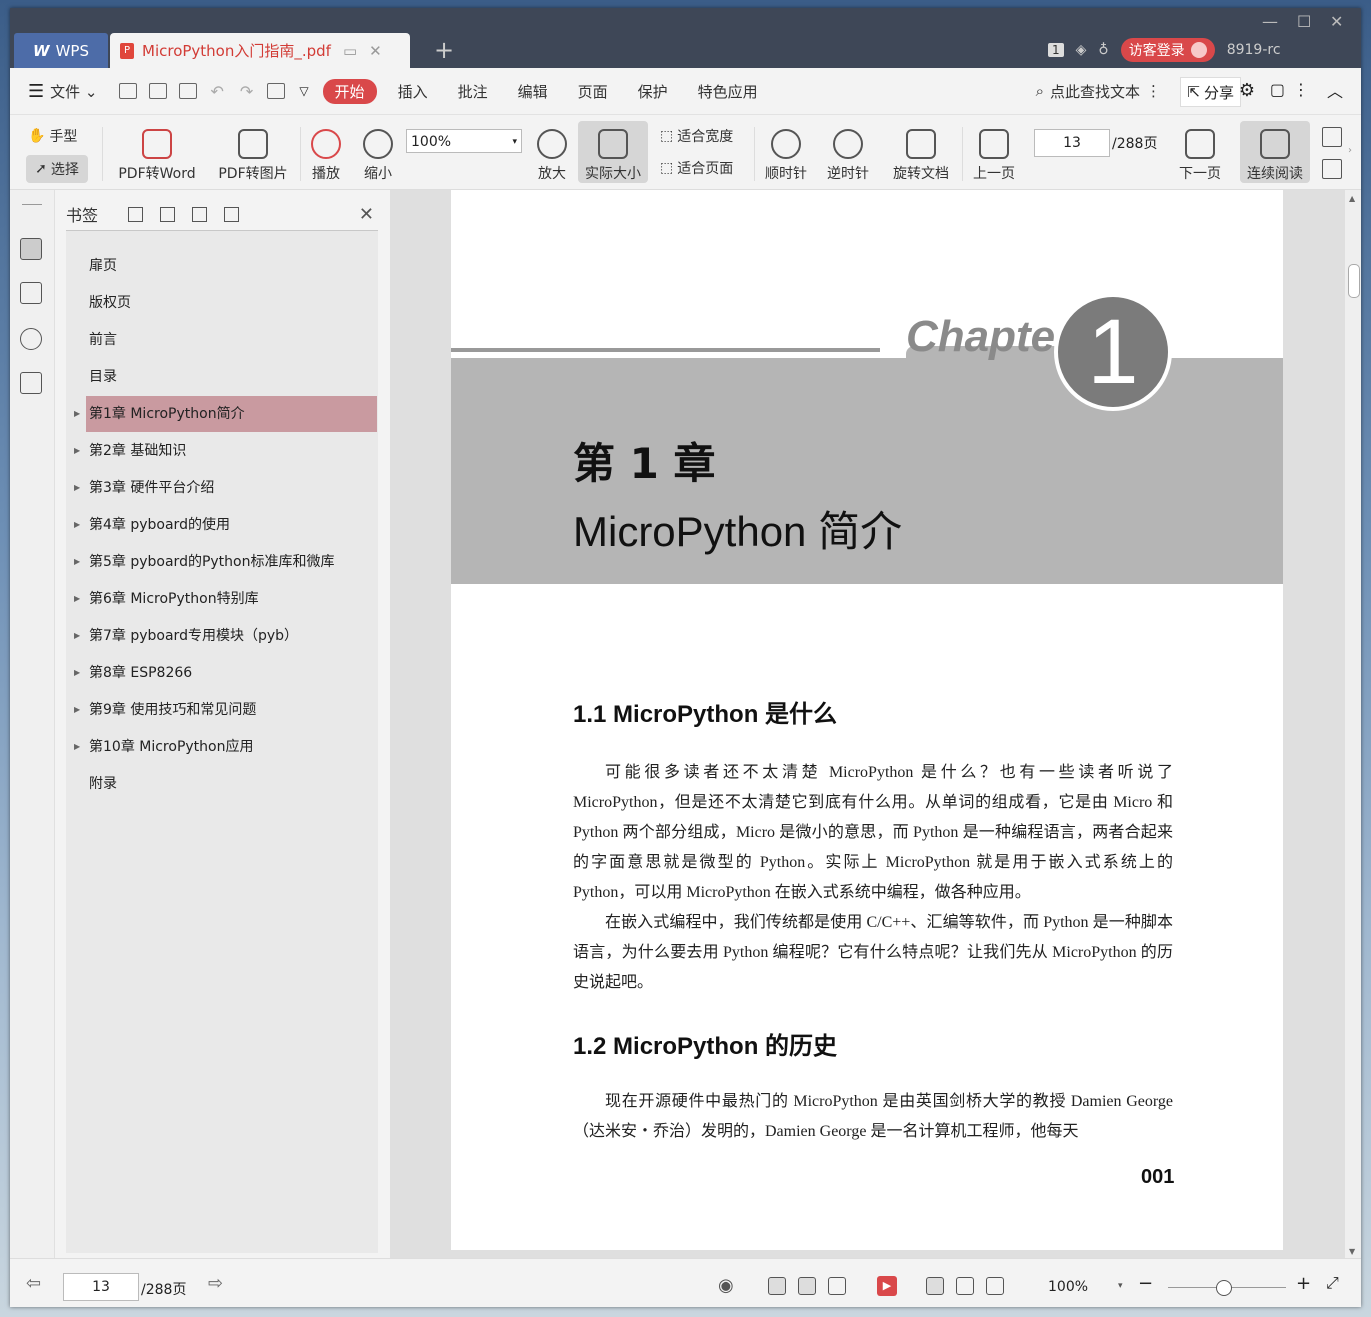 This screenshot has width=1371, height=1317. I want to click on tab-page: 页面, so click(593, 91).